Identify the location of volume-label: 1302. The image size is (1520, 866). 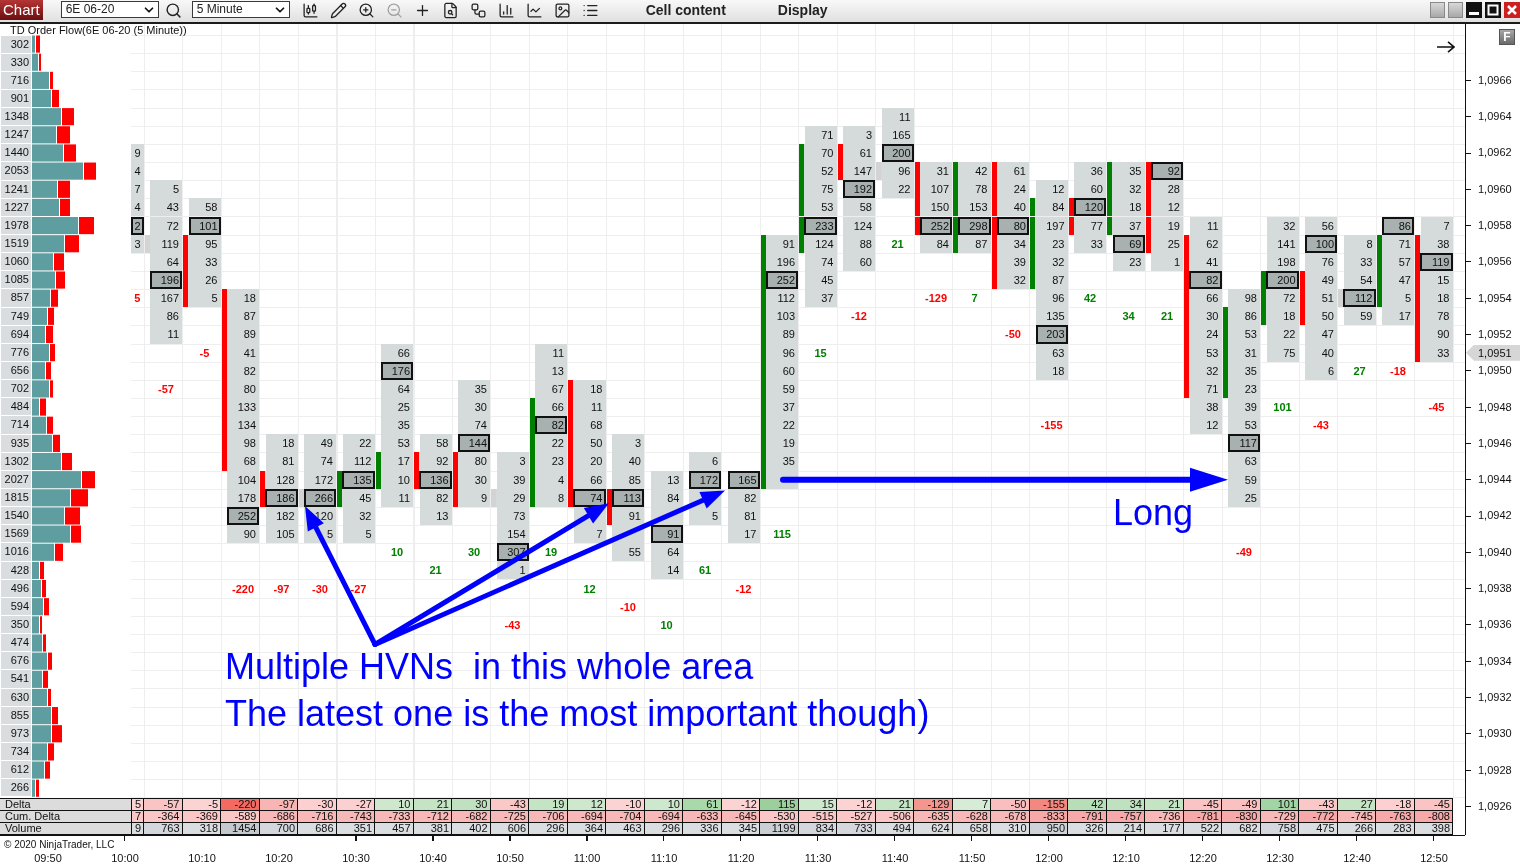
(16, 461).